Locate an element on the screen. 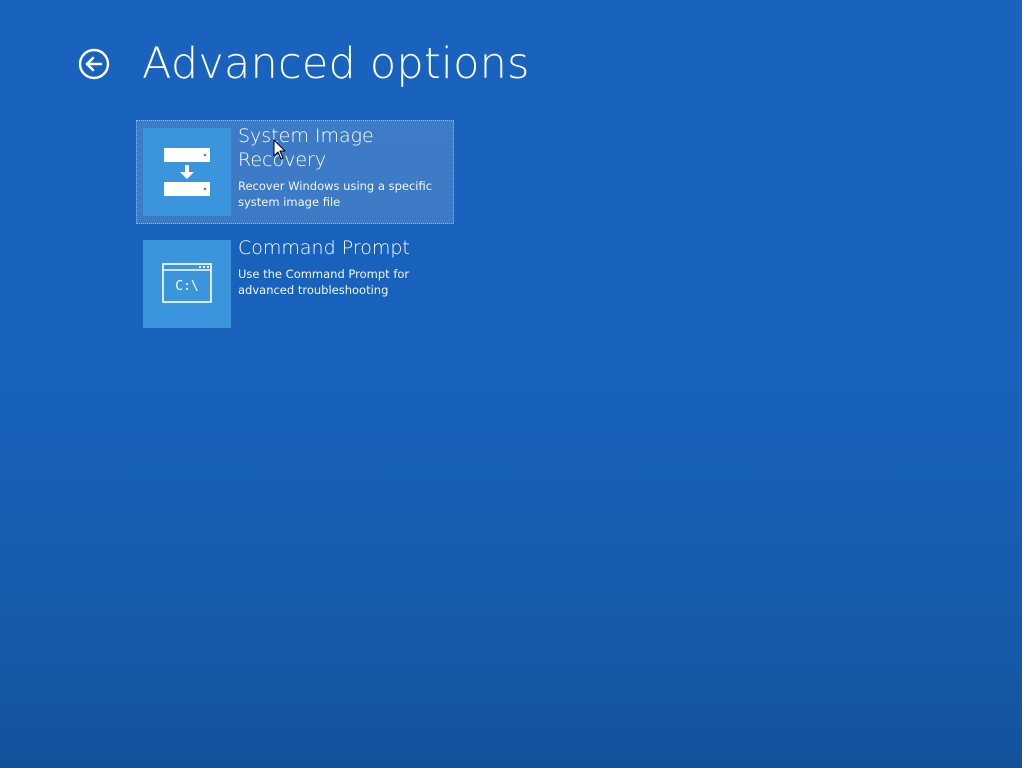 The width and height of the screenshot is (1022, 768). option-title: Command Prompt is located at coordinates (324, 248).